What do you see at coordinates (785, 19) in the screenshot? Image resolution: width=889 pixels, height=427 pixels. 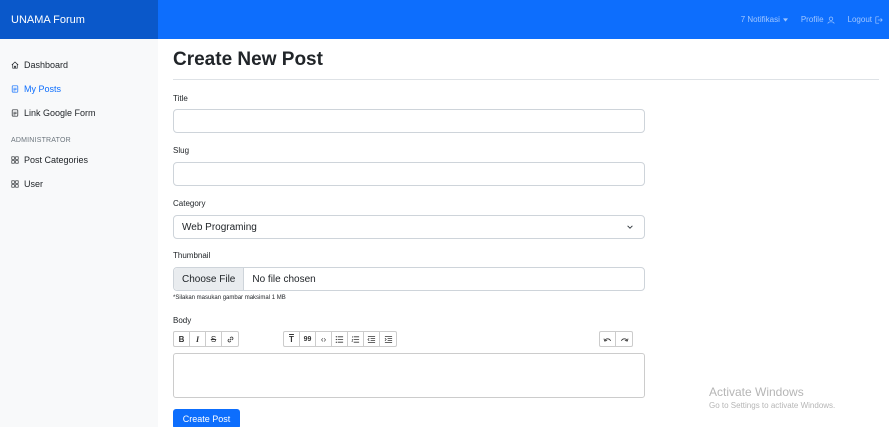 I see `caret-down-icon` at bounding box center [785, 19].